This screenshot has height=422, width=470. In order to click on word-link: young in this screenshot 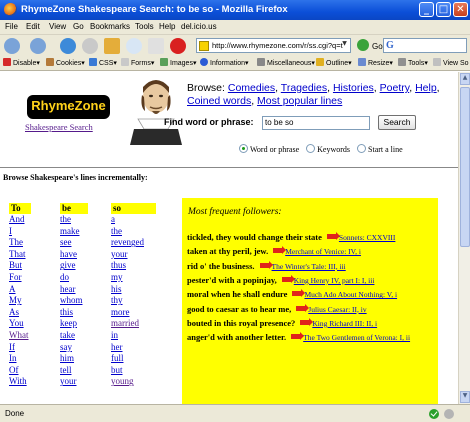, I will do `click(133, 382)`.